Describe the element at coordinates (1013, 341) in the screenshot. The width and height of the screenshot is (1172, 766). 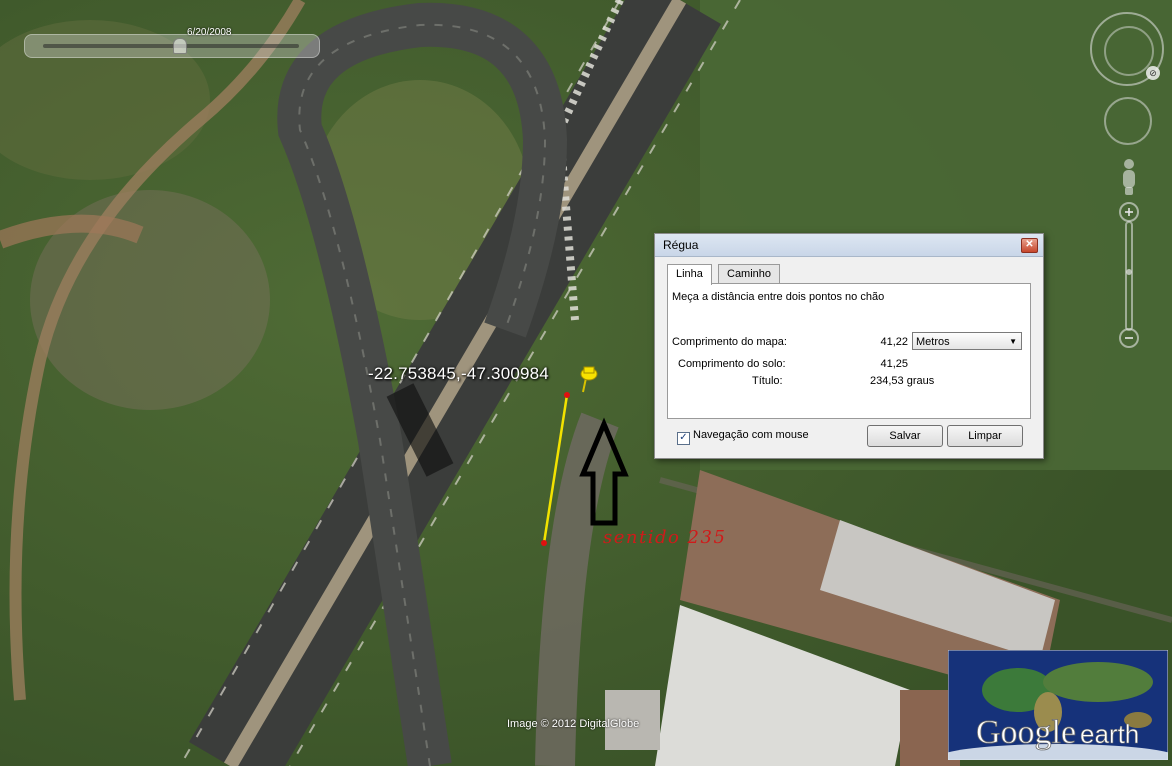
I see `chevron-down-icon: ▼` at that location.